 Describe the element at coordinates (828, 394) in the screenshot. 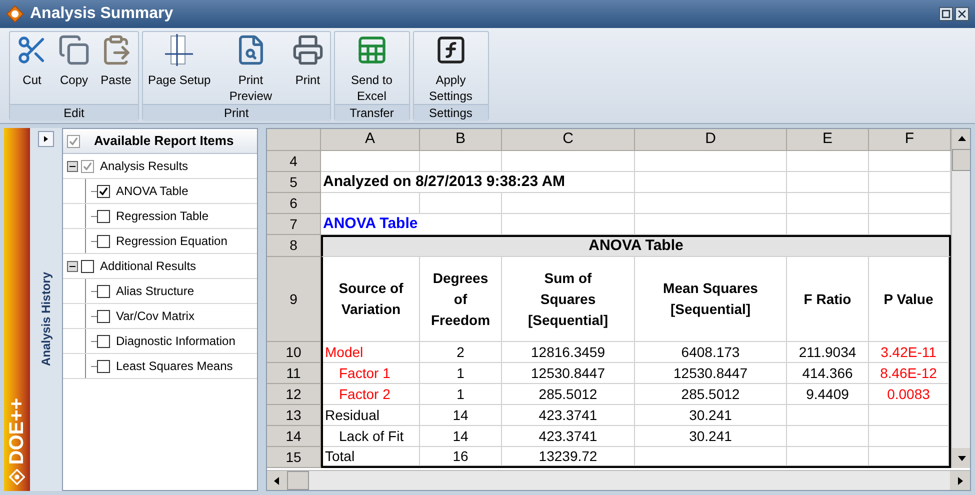

I see `table-cell: 9.4409` at that location.